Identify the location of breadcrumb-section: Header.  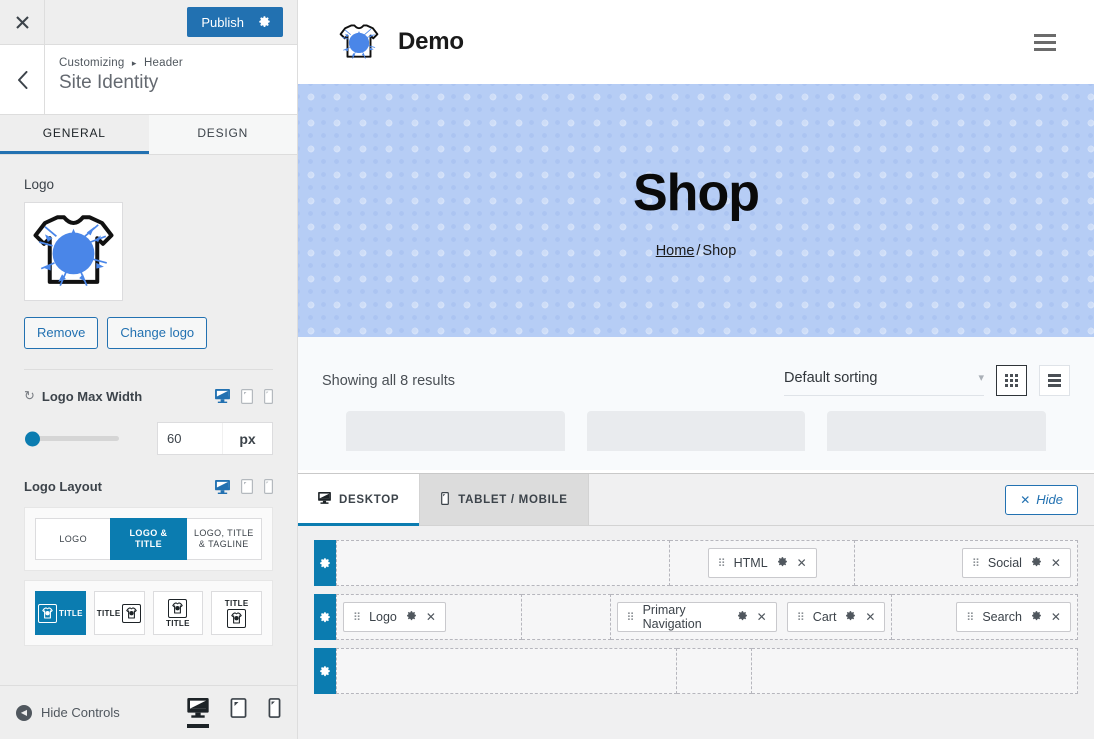
(163, 63).